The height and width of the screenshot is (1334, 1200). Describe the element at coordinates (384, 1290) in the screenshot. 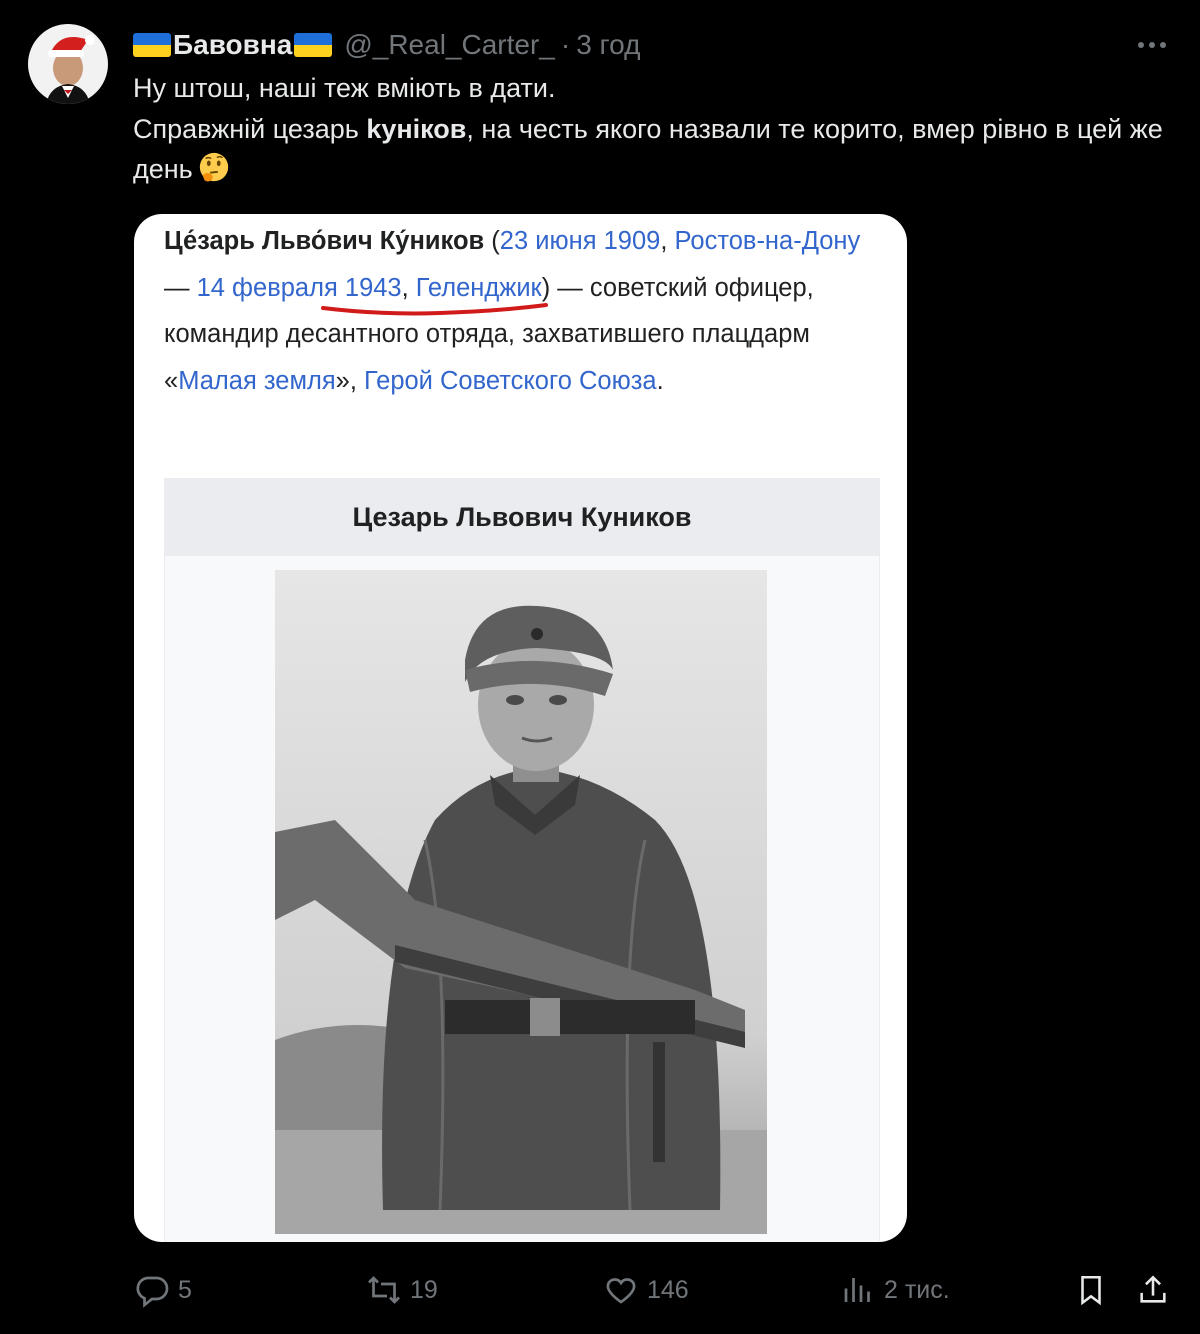

I see `retweet-icon` at that location.